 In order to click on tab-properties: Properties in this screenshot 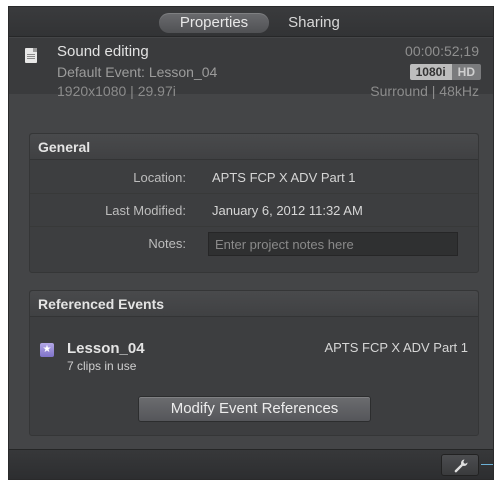, I will do `click(214, 23)`.